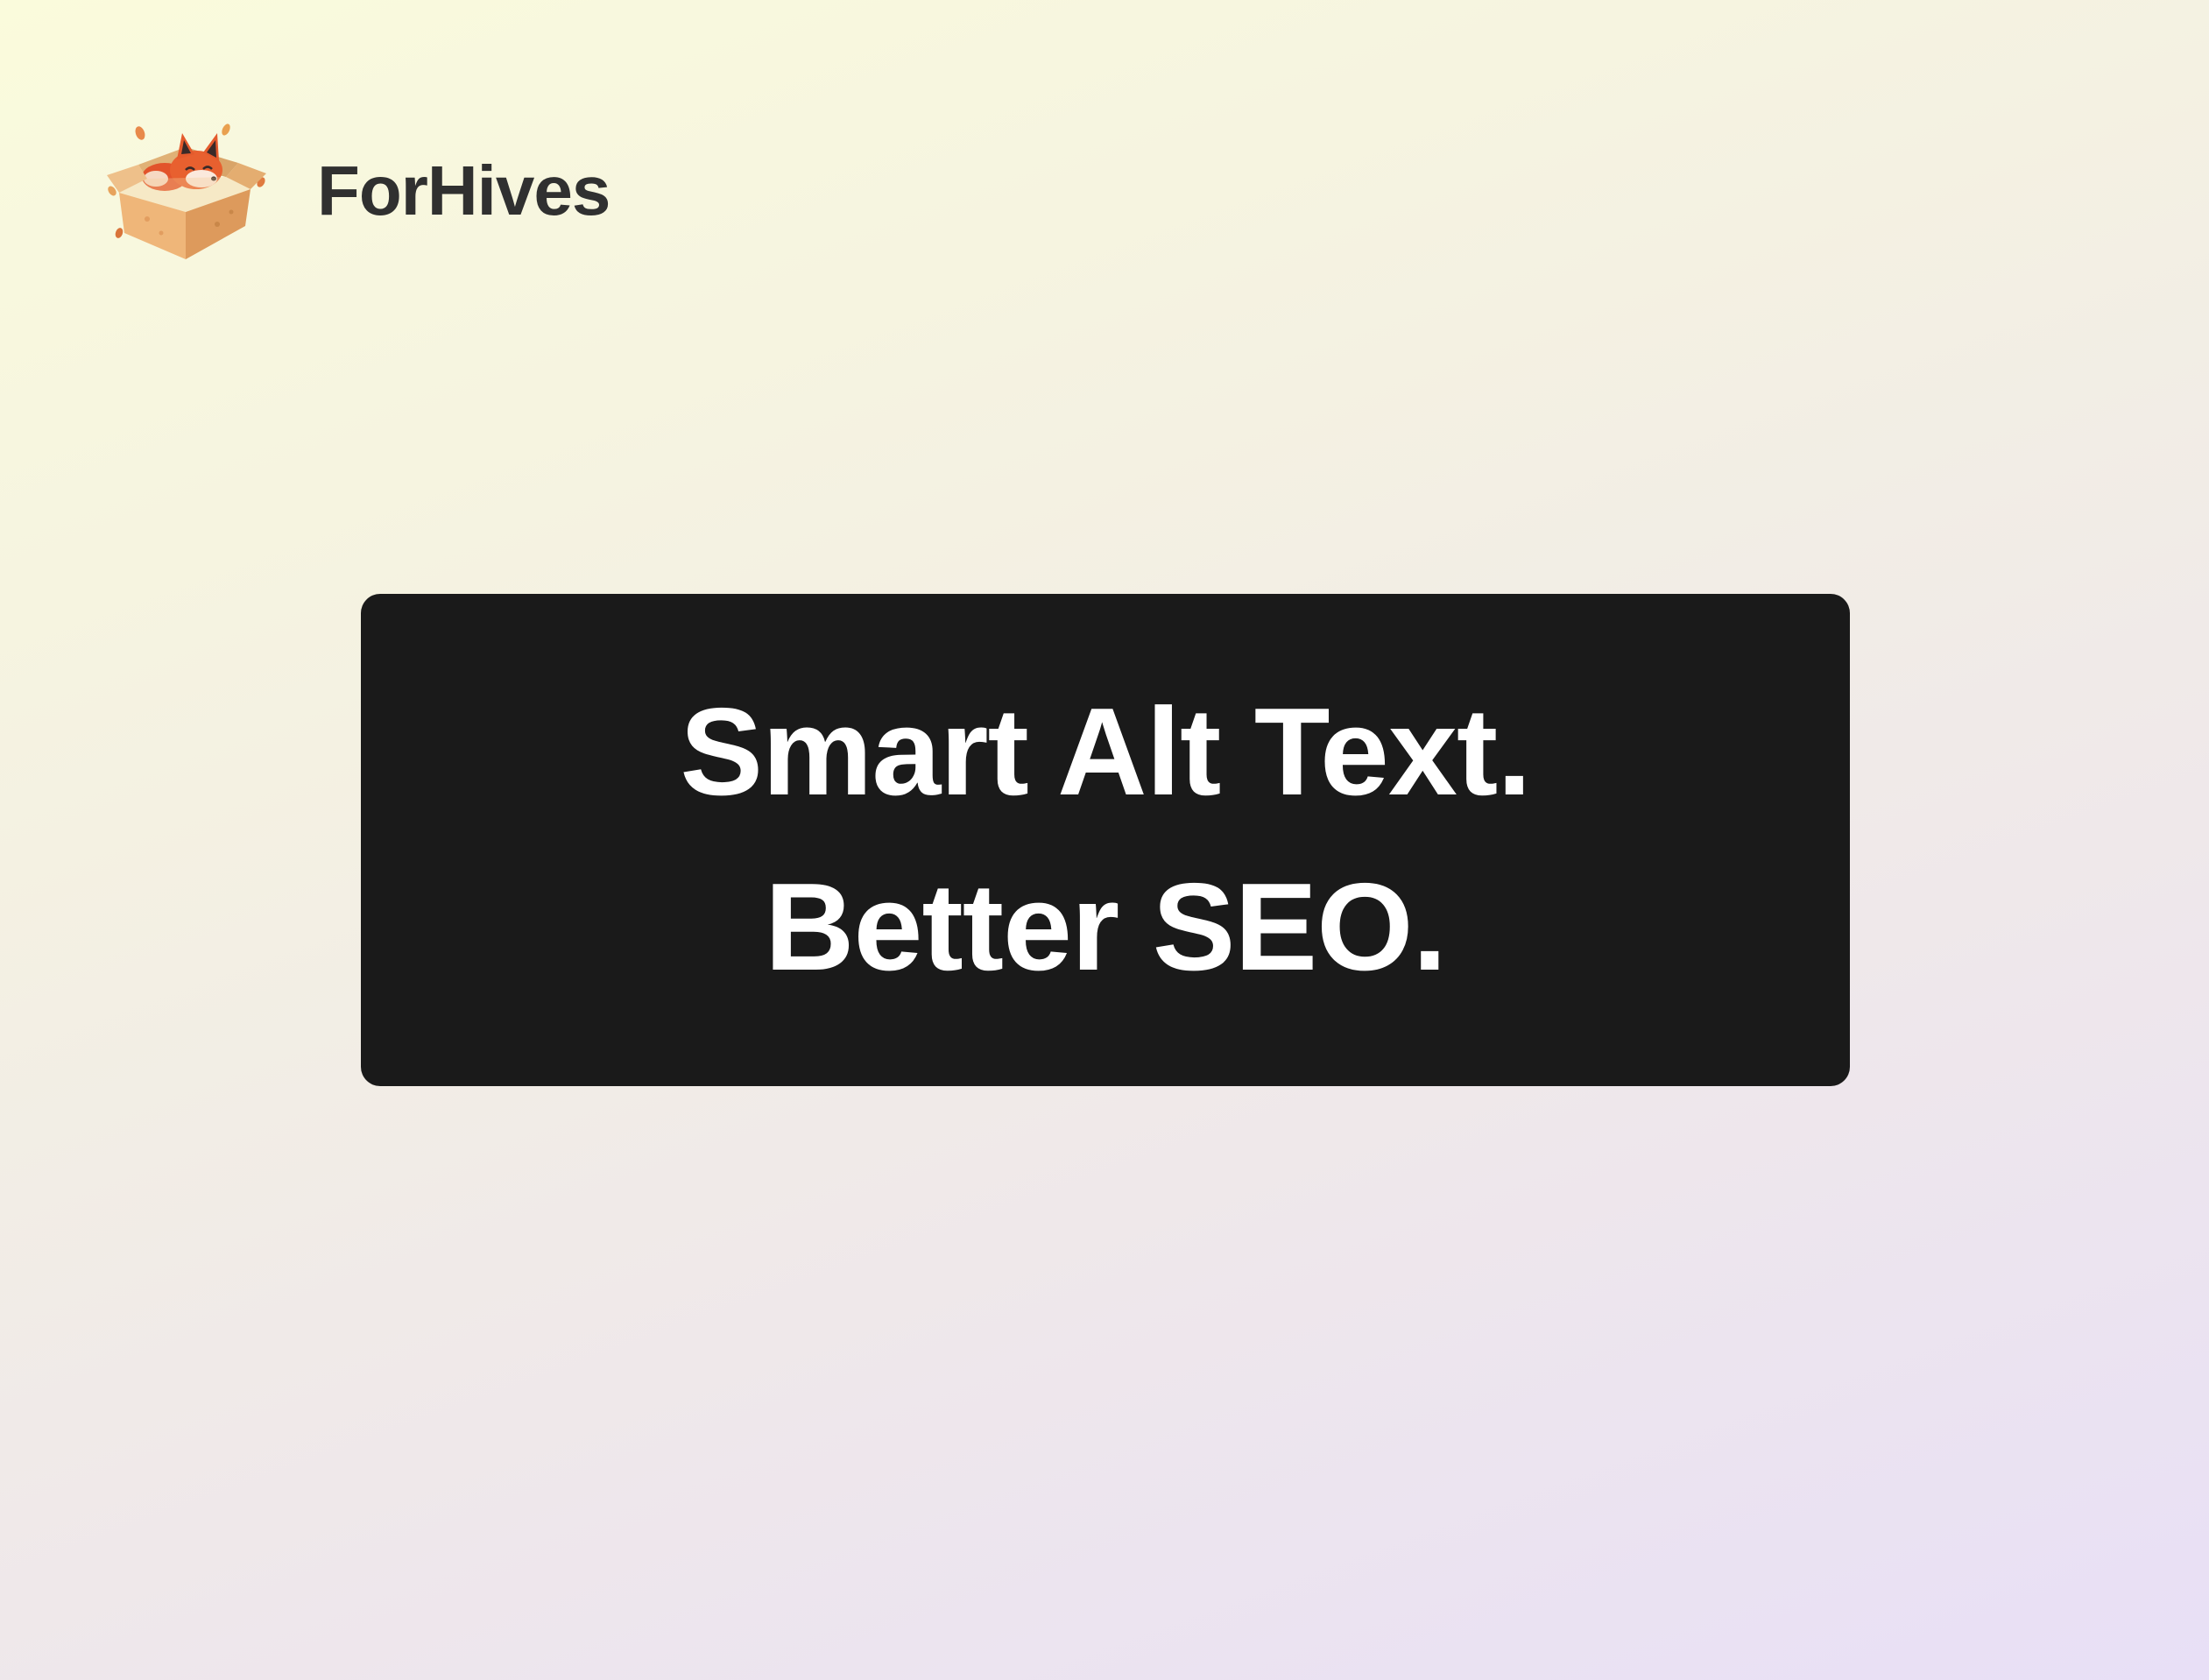 The height and width of the screenshot is (1680, 2209). Describe the element at coordinates (463, 190) in the screenshot. I see `brand-name: ForHives` at that location.